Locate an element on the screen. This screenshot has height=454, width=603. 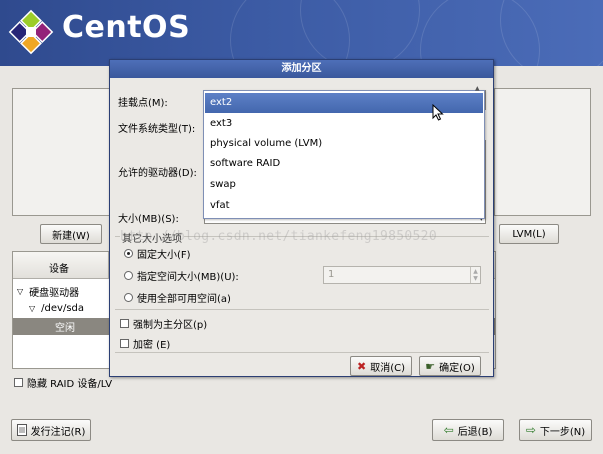
next-button: ⇨ 下一步(N) is located at coordinates (555, 430).